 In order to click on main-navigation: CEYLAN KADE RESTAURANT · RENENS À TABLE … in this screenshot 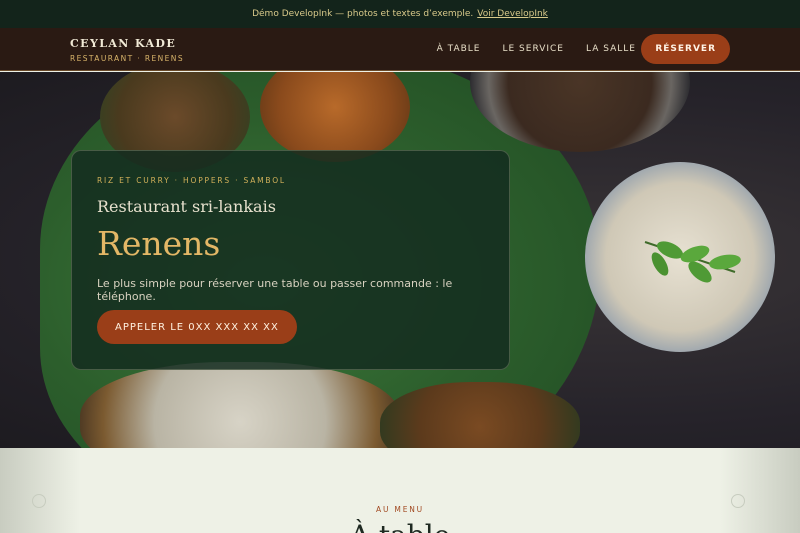, I will do `click(400, 49)`.